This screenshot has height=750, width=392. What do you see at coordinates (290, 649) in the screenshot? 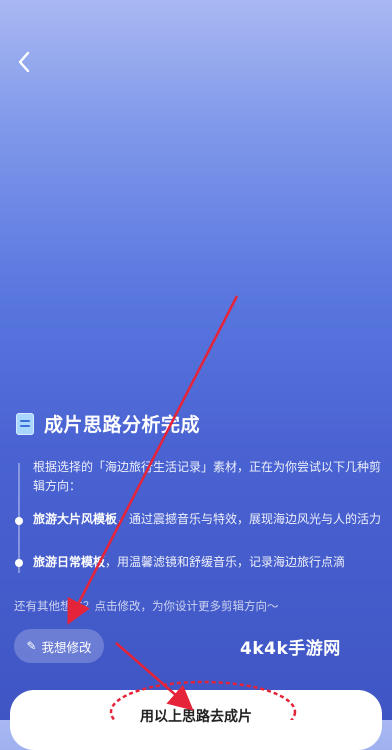
I see `watermark: 4k4k手游网` at bounding box center [290, 649].